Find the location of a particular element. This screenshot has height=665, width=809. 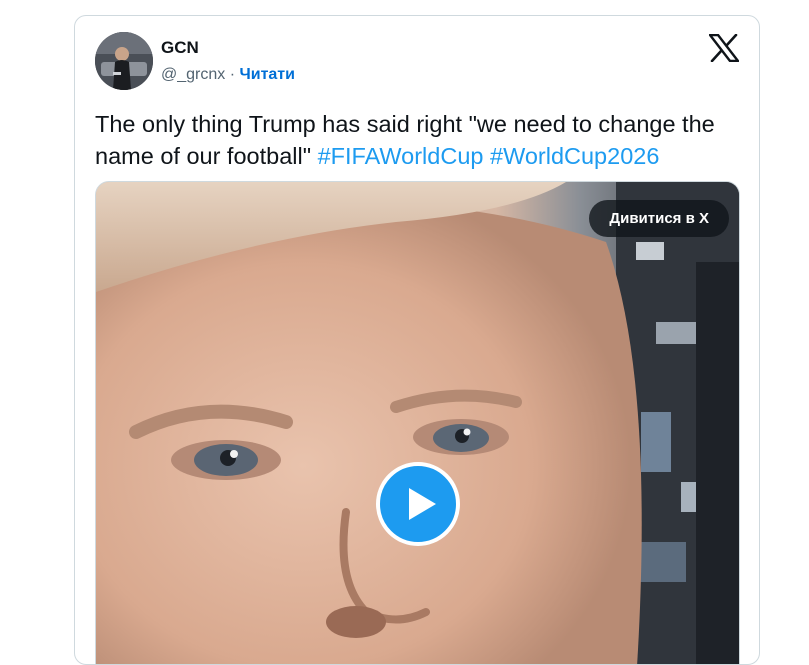

avatar-photo is located at coordinates (124, 61).